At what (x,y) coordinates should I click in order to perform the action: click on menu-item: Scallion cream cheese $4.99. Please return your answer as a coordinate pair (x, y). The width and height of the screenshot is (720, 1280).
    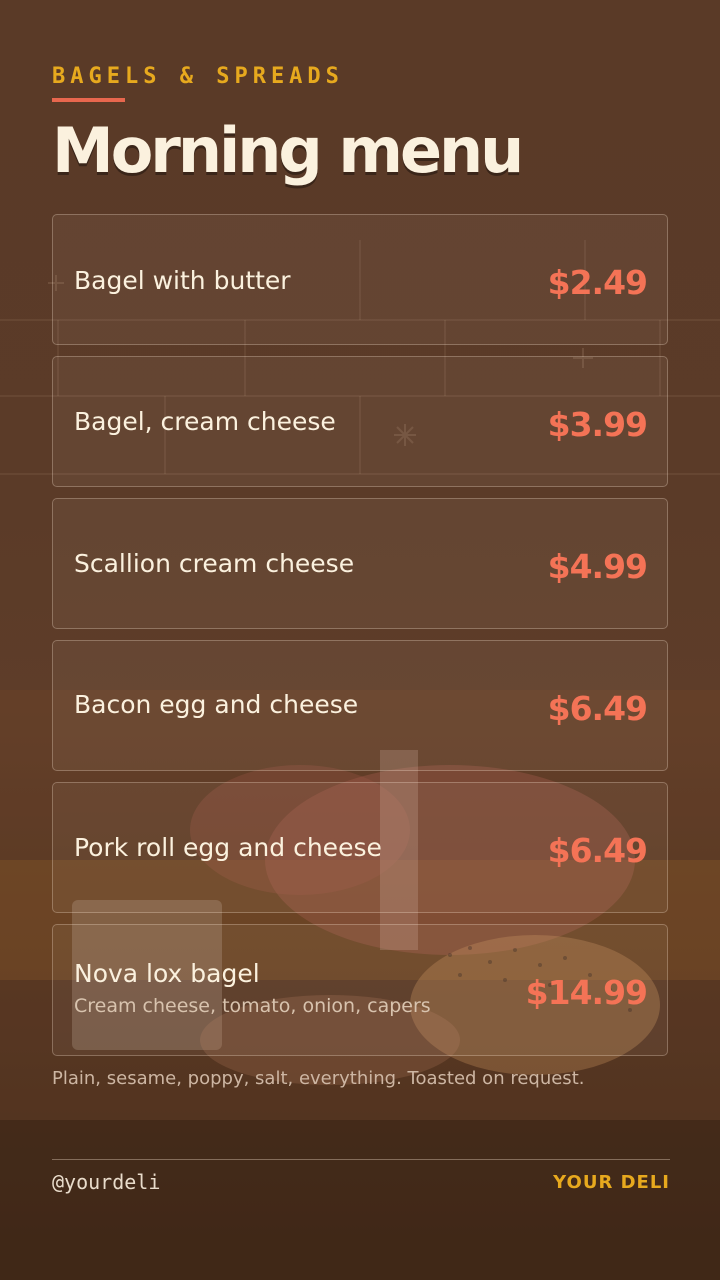
    Looking at the image, I should click on (360, 563).